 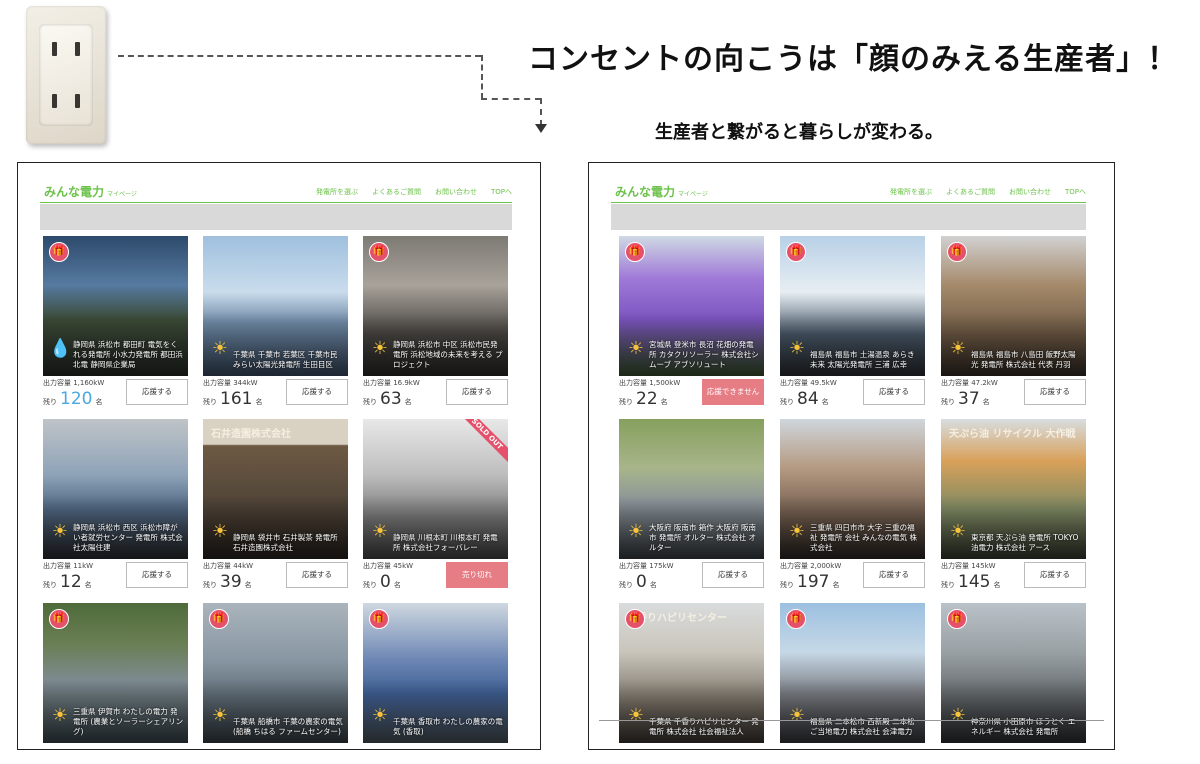 I want to click on subline: 生産者と繋がると暮らしが変わる。, so click(x=799, y=132).